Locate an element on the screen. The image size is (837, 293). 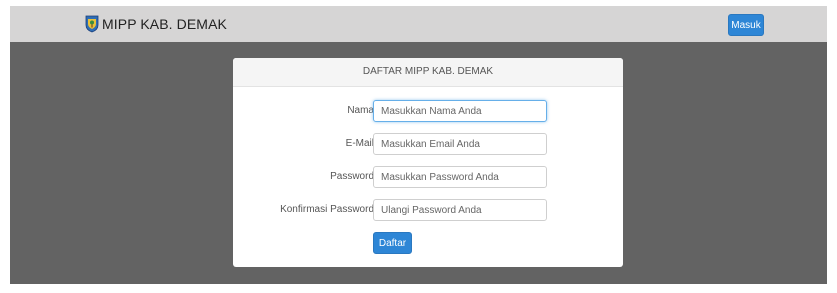
register-panel-title: DAFTAR MIPP KAB. DEMAK is located at coordinates (428, 72).